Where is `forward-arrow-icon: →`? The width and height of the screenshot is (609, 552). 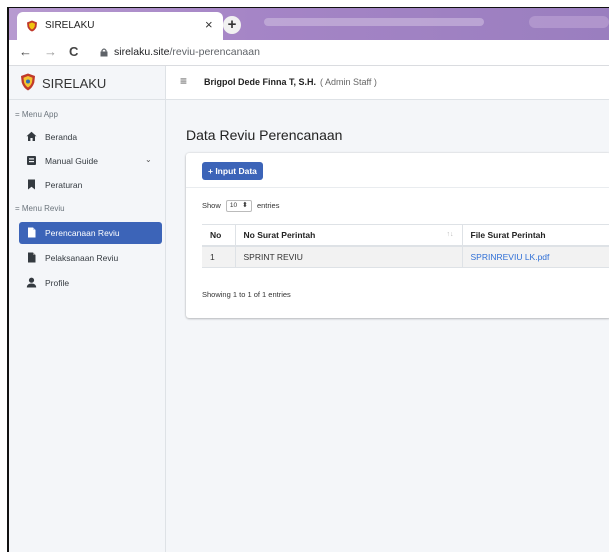 forward-arrow-icon: → is located at coordinates (50, 51).